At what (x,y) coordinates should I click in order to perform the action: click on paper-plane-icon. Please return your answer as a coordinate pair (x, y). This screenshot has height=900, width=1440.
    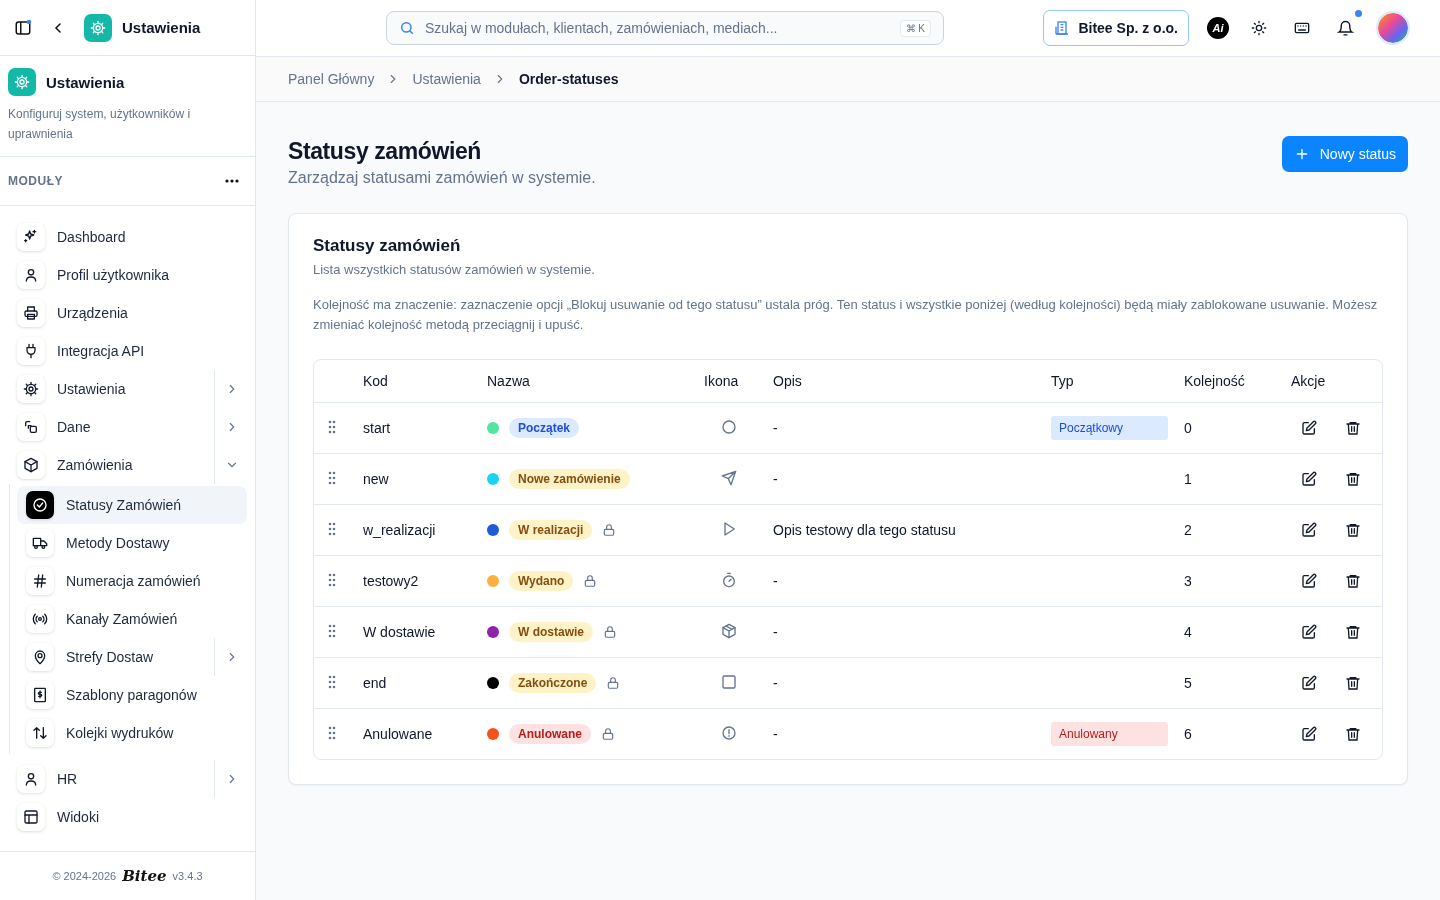
    Looking at the image, I should click on (729, 477).